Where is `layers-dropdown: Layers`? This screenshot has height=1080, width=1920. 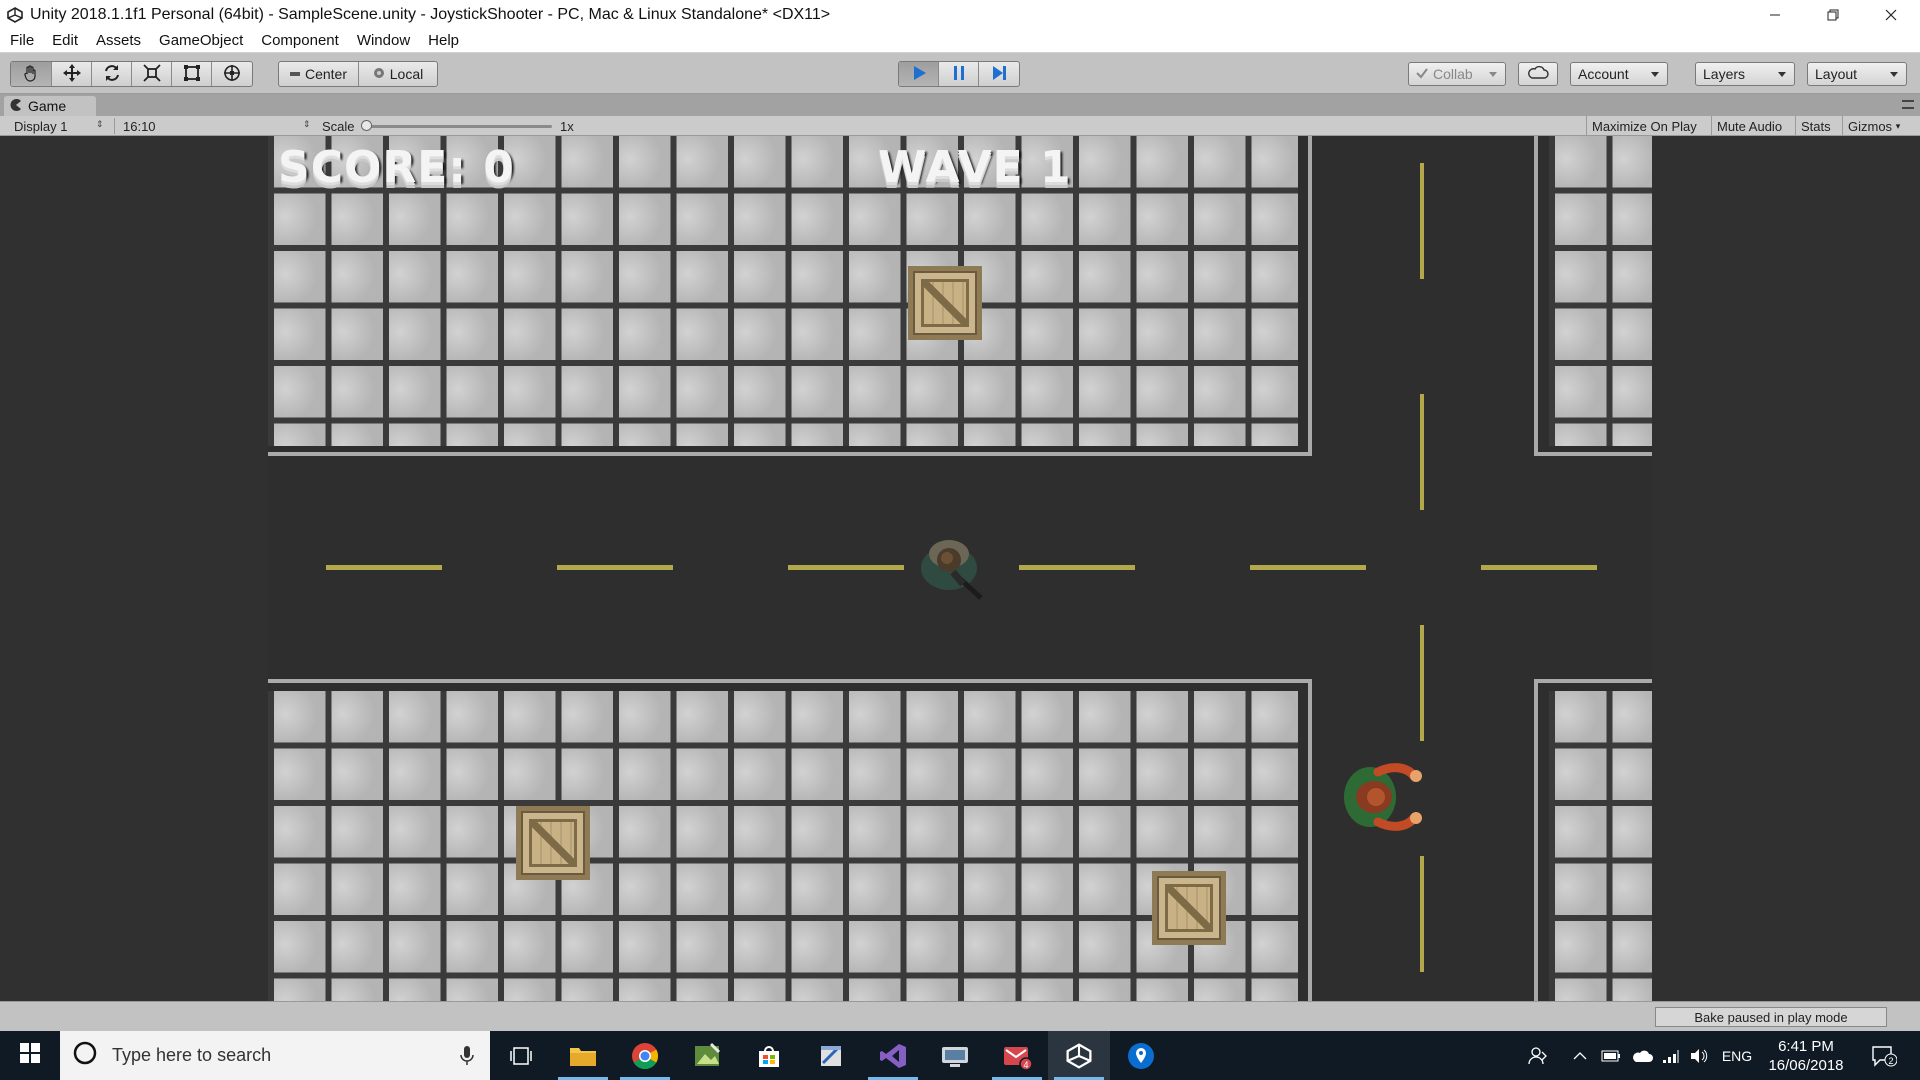
layers-dropdown: Layers is located at coordinates (1745, 74).